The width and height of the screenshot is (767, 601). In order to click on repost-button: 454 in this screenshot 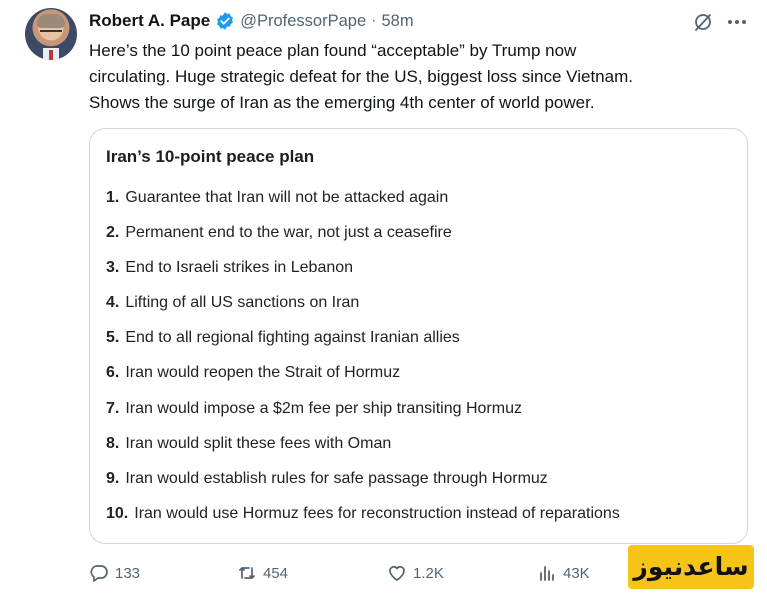, I will do `click(262, 573)`.